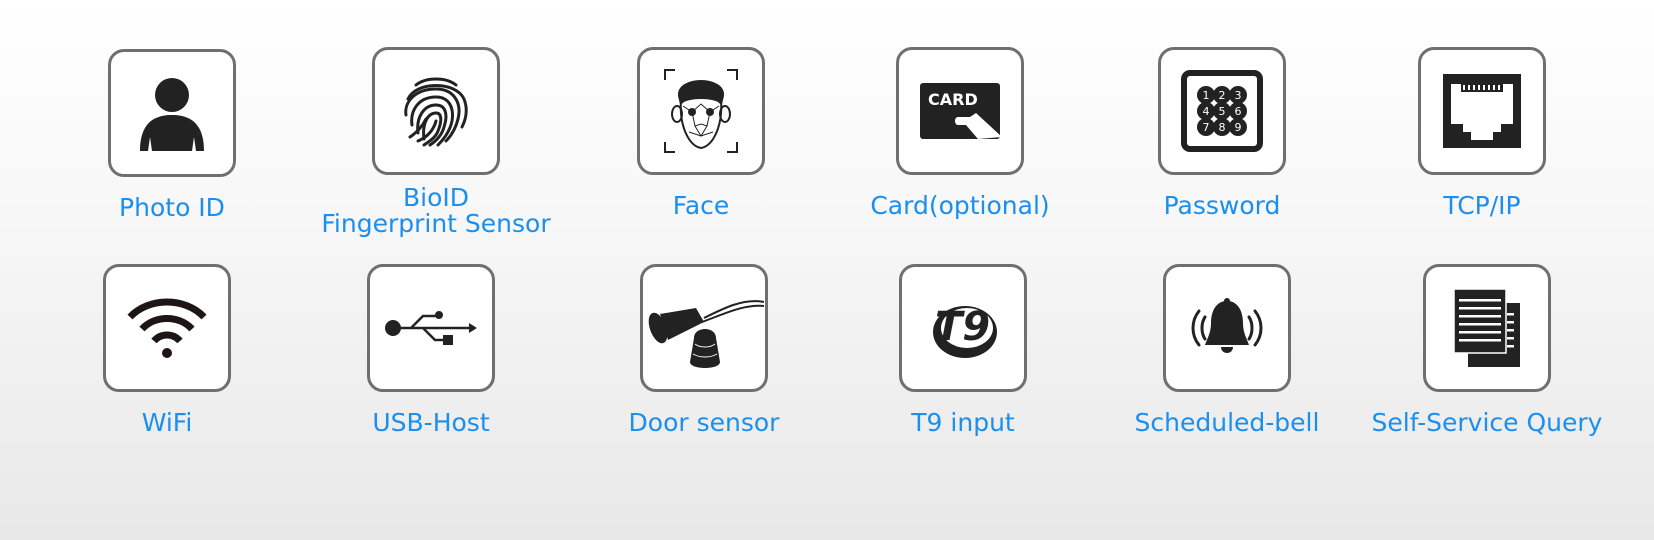 Image resolution: width=1654 pixels, height=540 pixels. I want to click on feature-query: Self-Service Query, so click(1487, 350).